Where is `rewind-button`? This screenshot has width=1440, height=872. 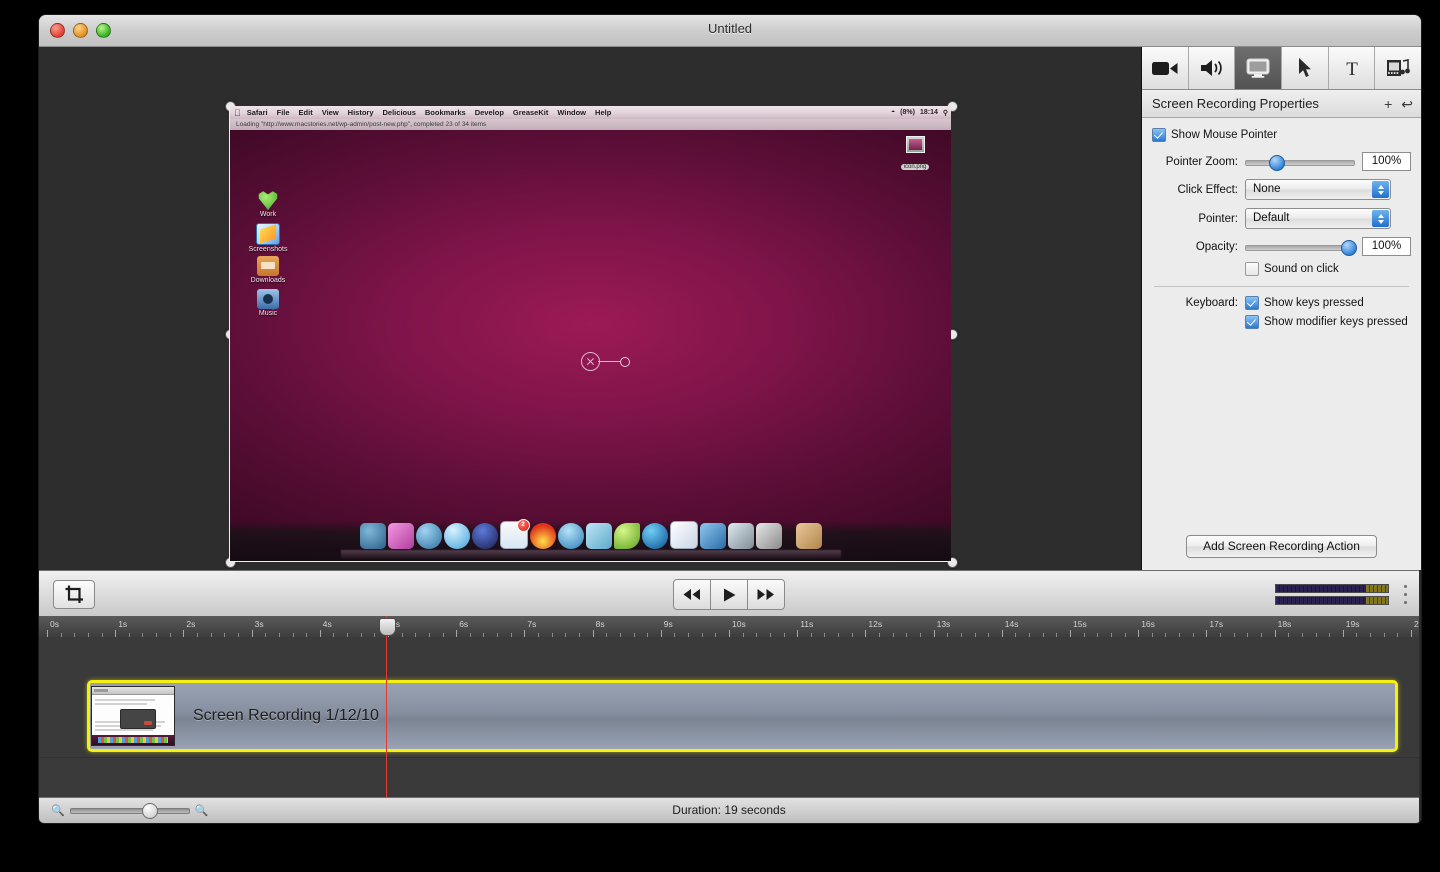
rewind-button is located at coordinates (692, 594).